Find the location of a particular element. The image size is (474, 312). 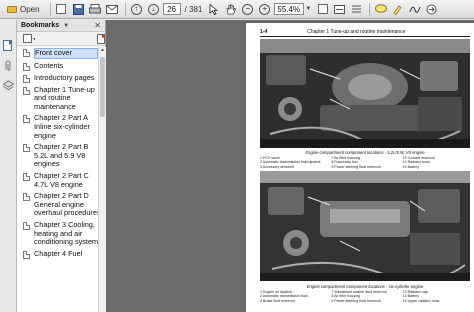

bookmark-label: Introductory pages is located at coordinates (64, 77).